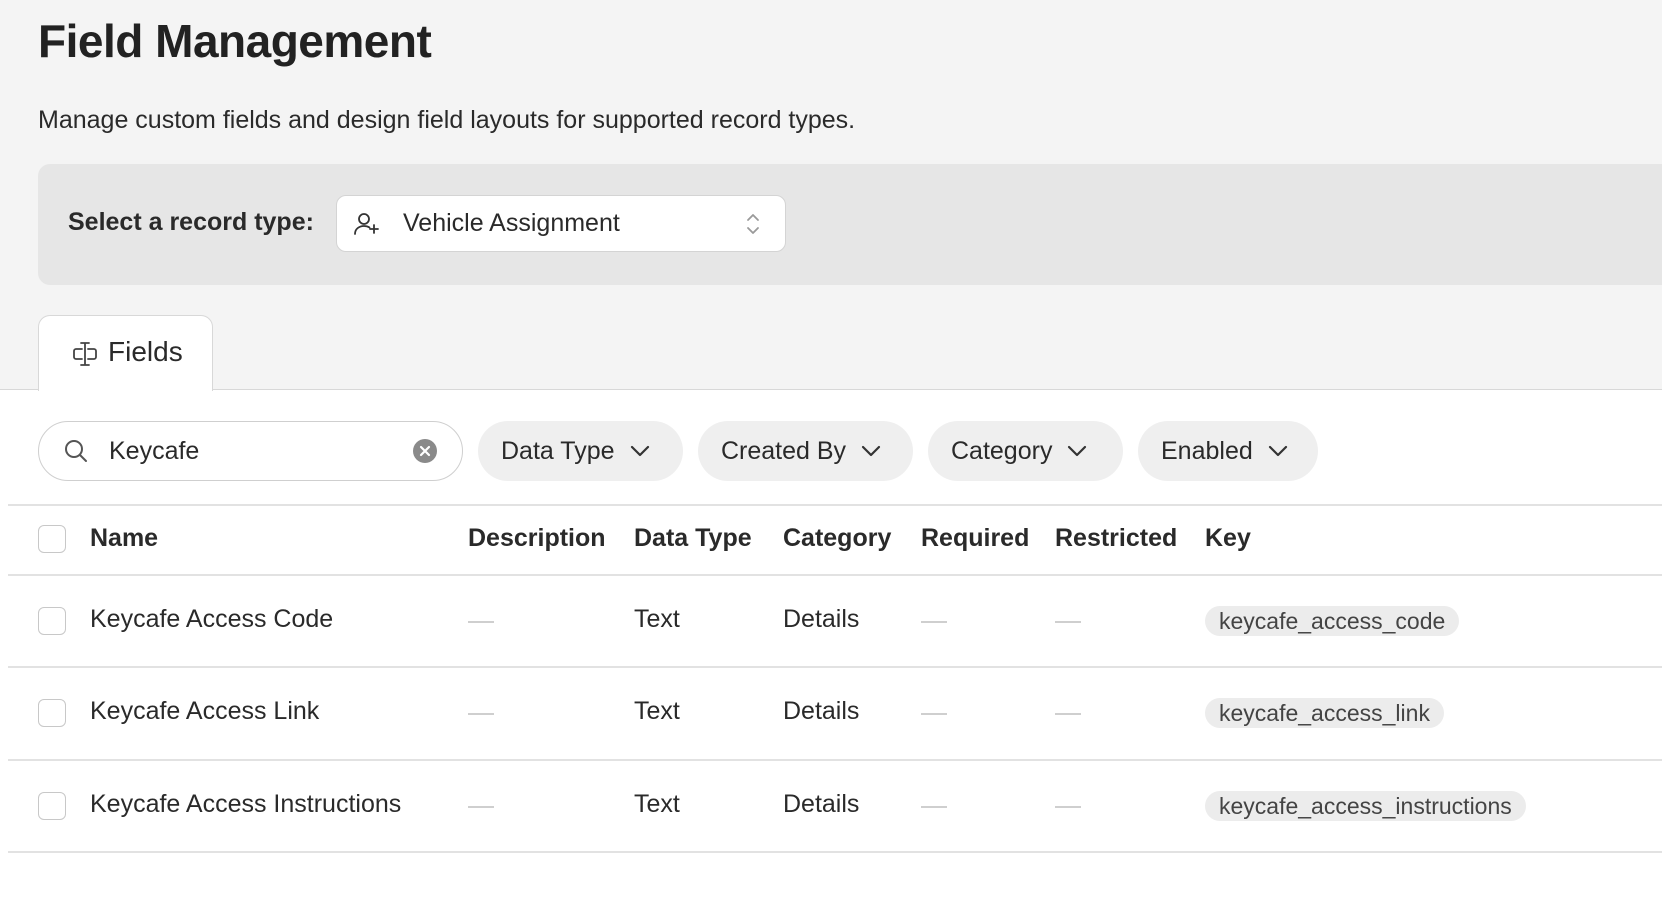 This screenshot has width=1662, height=919. I want to click on filter-created-by-label: Created By, so click(784, 450).